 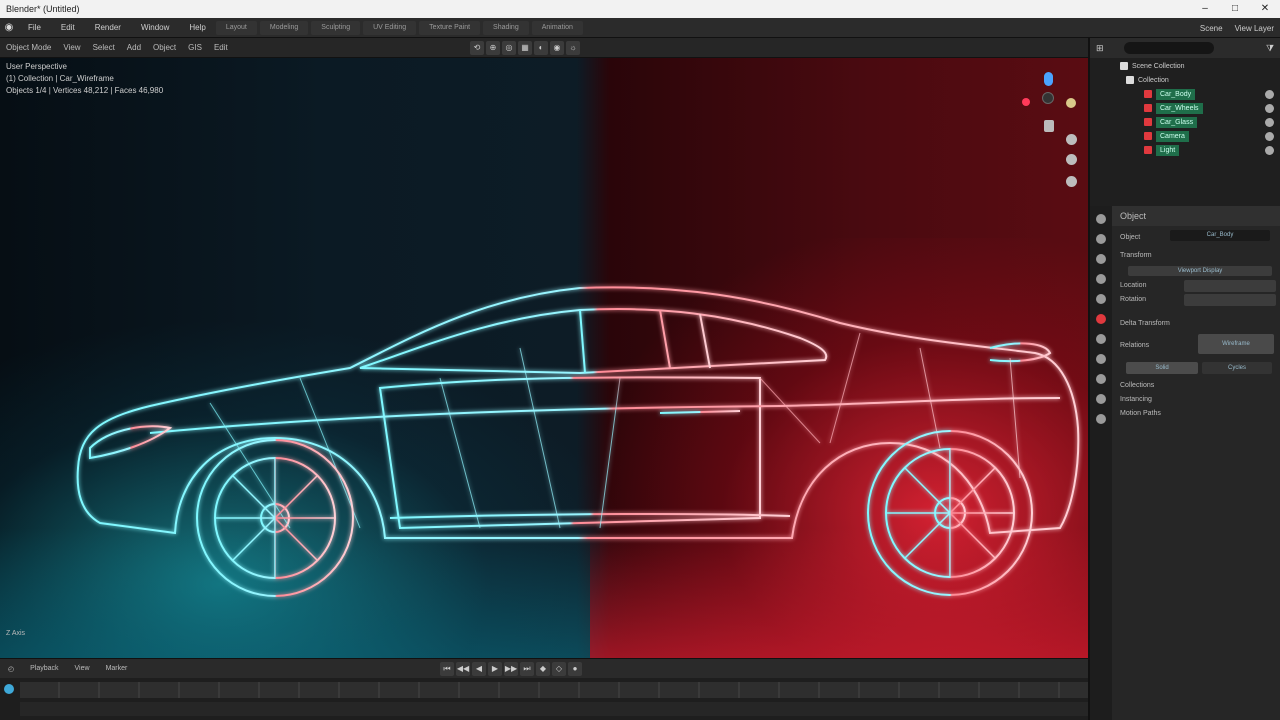 What do you see at coordinates (1101, 279) in the screenshot?
I see `scene-tab-icon` at bounding box center [1101, 279].